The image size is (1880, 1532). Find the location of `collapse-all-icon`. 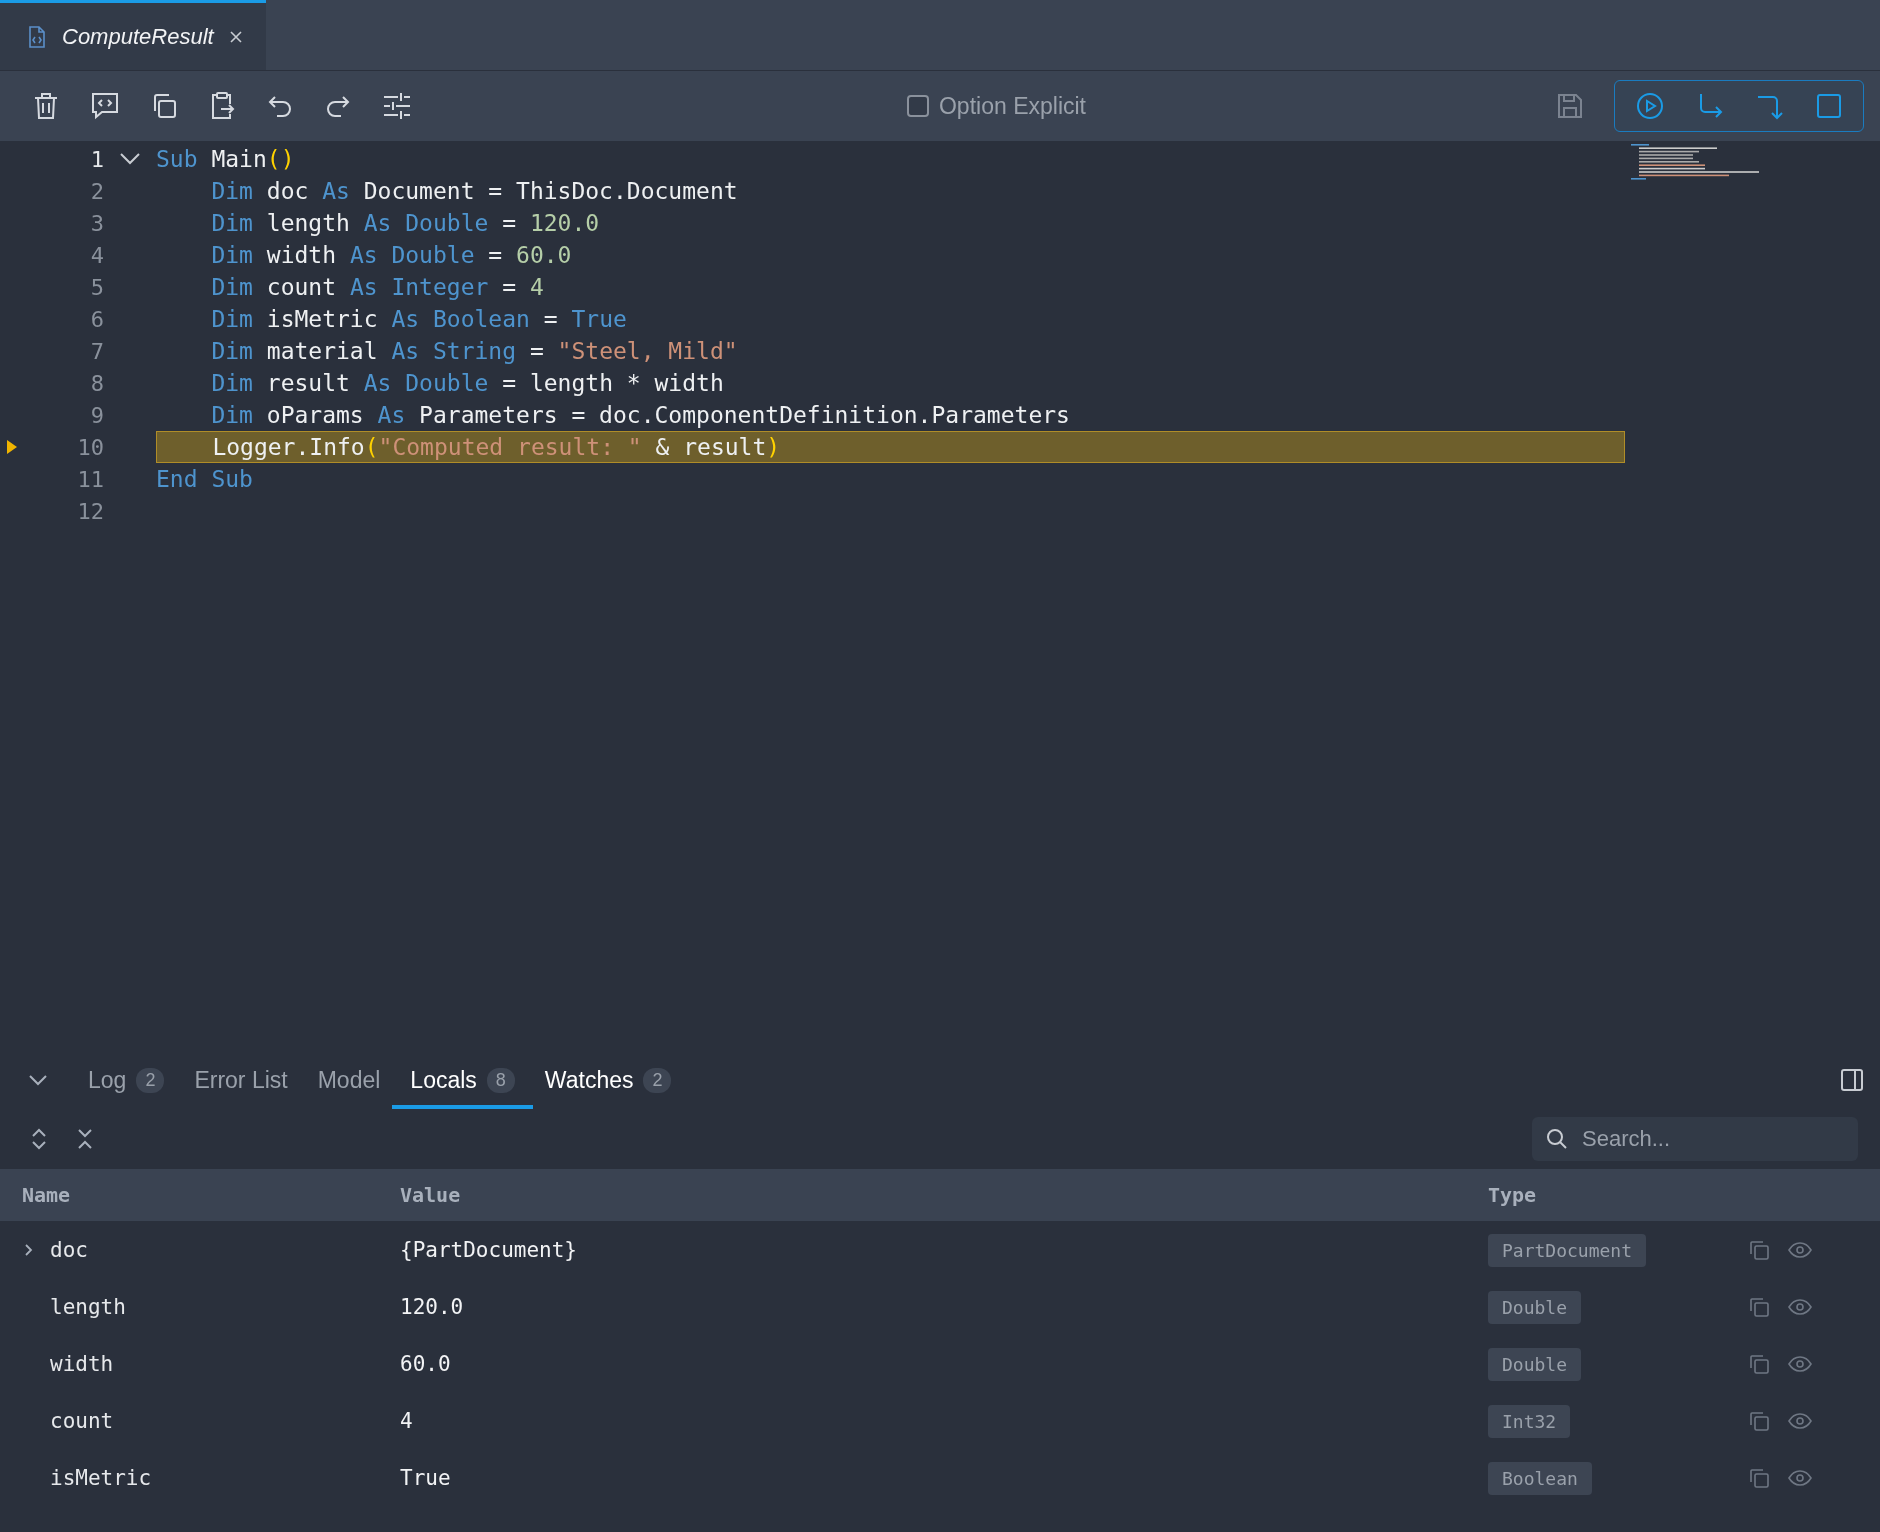

collapse-all-icon is located at coordinates (85, 1139).